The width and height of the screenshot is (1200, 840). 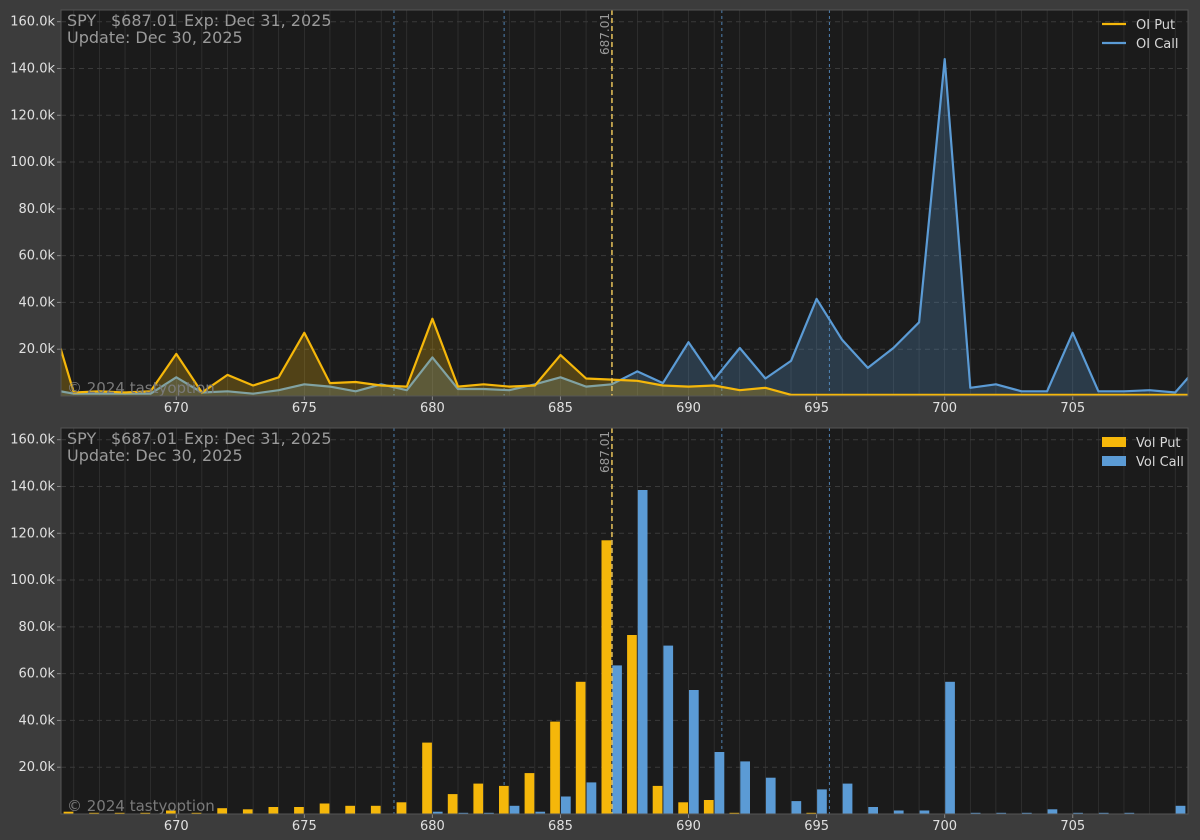 What do you see at coordinates (1157, 44) in the screenshot?
I see `legend-label-oi-call: OI Call` at bounding box center [1157, 44].